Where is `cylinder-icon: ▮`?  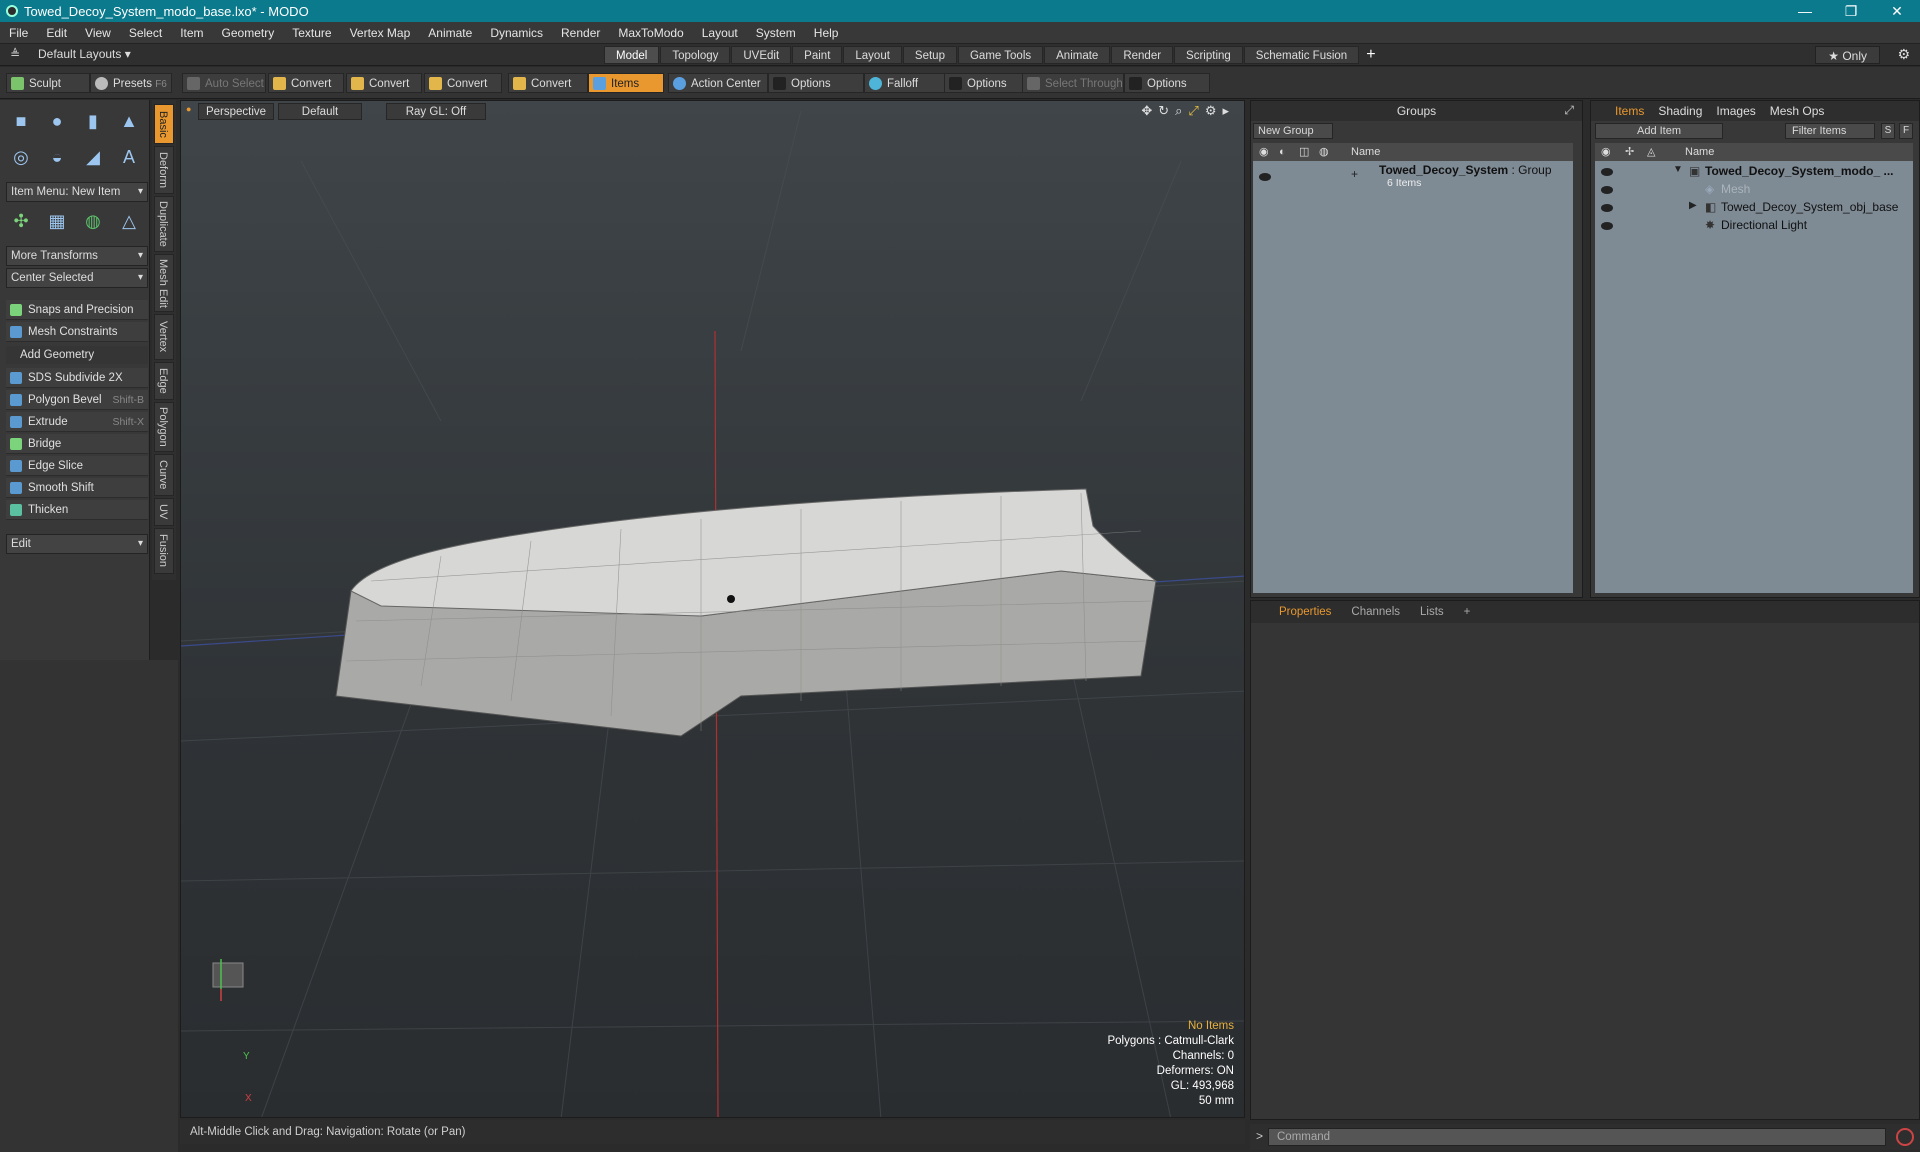
cylinder-icon: ▮ is located at coordinates (93, 121).